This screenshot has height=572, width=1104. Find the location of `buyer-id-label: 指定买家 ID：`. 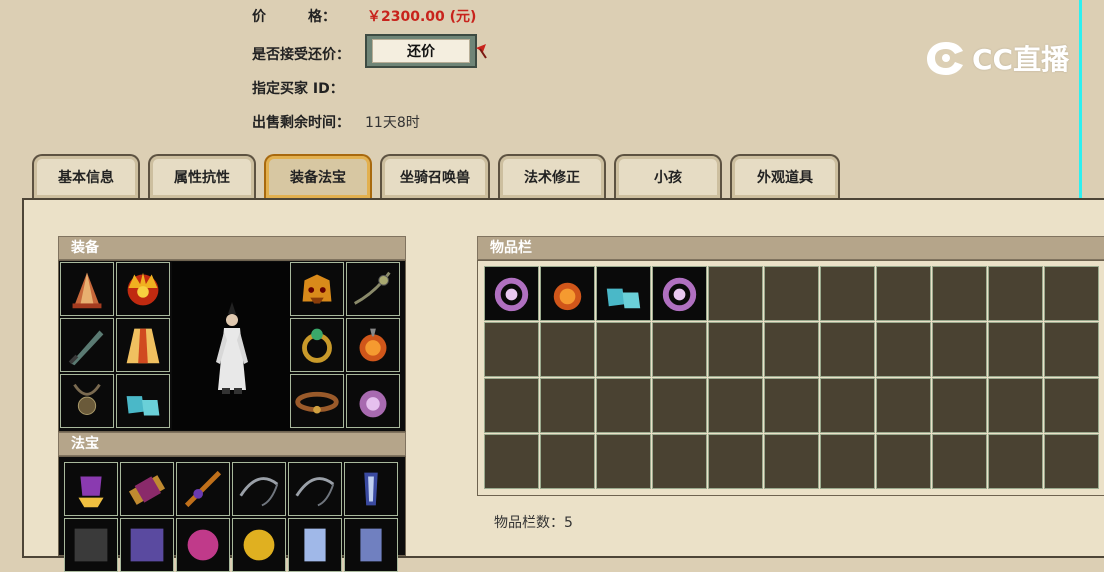

buyer-id-label: 指定买家 ID： is located at coordinates (298, 89).